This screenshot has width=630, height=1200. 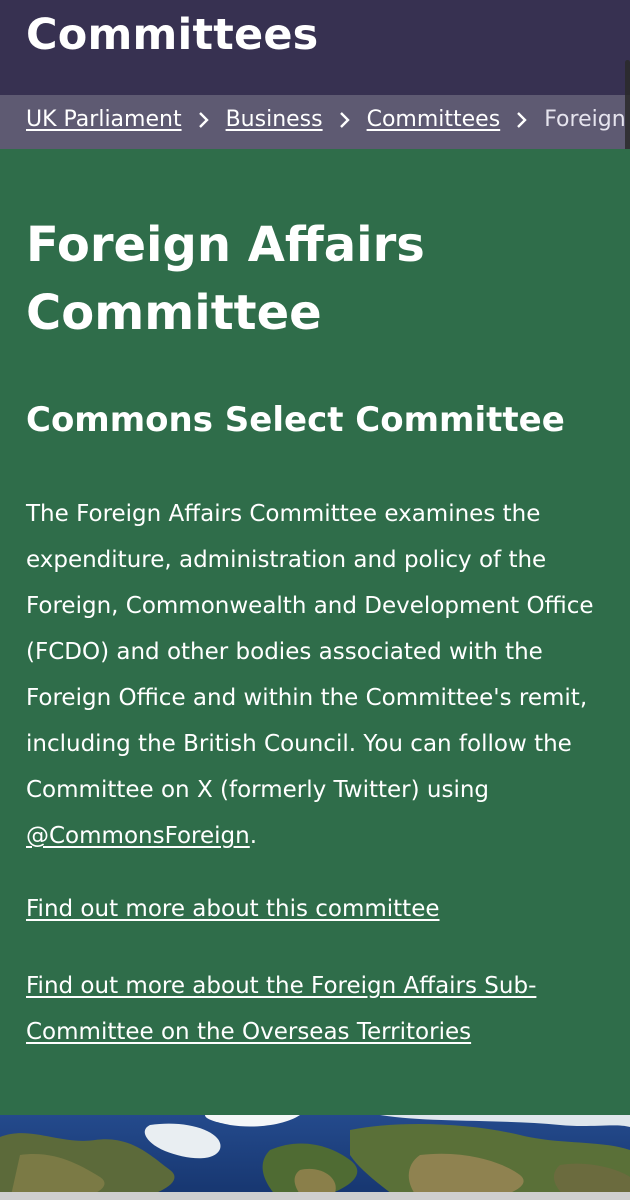 What do you see at coordinates (225, 279) in the screenshot?
I see `page-title: Foreign Affairs Committee` at bounding box center [225, 279].